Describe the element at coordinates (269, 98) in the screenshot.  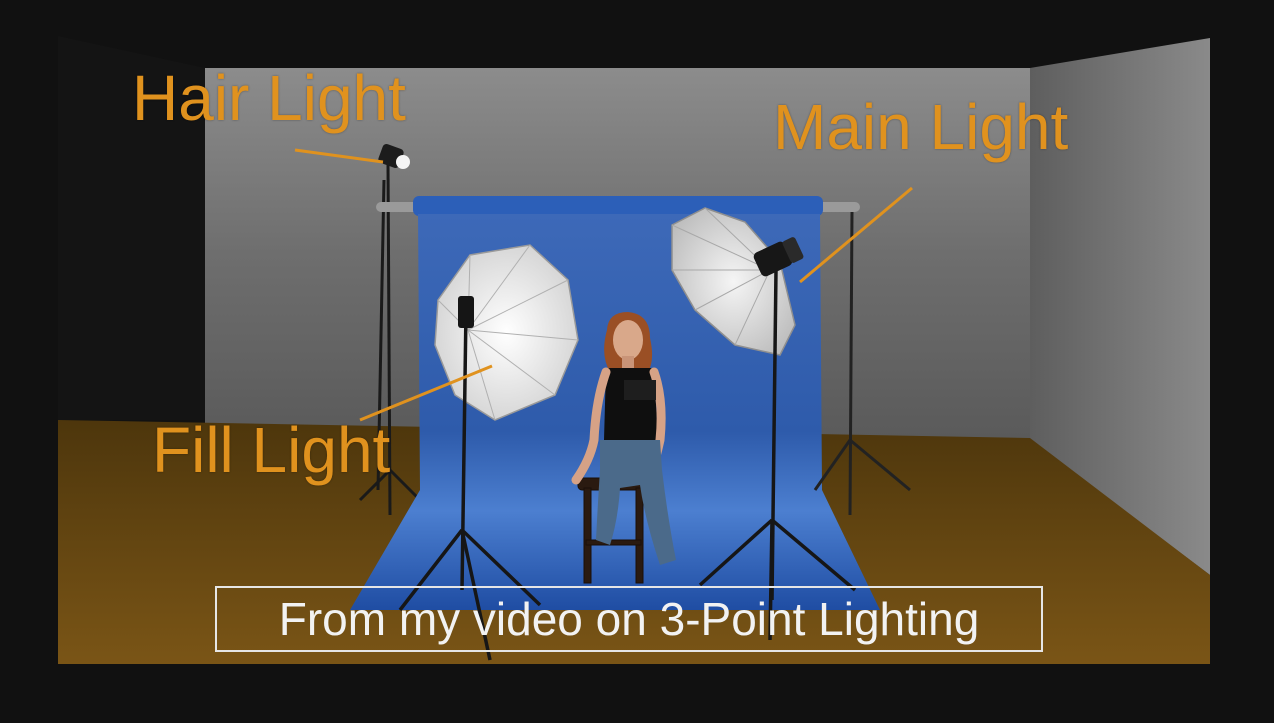
I see `hair-light-label: Hair Light` at that location.